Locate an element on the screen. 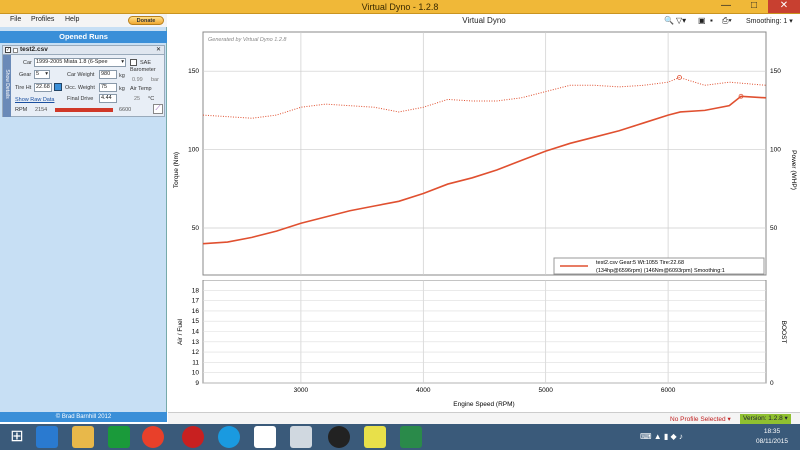 This screenshot has height=450, width=800. menu-file: File is located at coordinates (15, 19).